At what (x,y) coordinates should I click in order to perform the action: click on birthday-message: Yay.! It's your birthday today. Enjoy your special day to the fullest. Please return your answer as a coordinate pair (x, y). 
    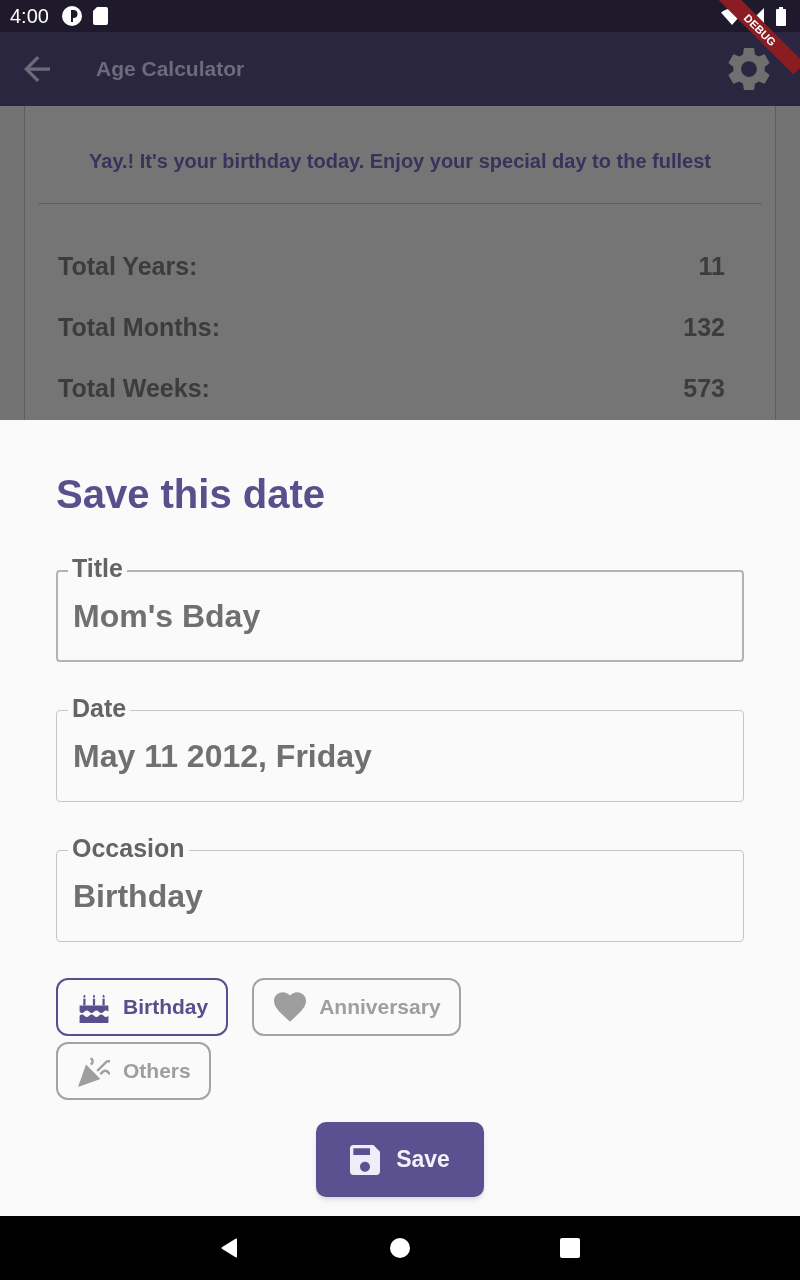
    Looking at the image, I should click on (400, 161).